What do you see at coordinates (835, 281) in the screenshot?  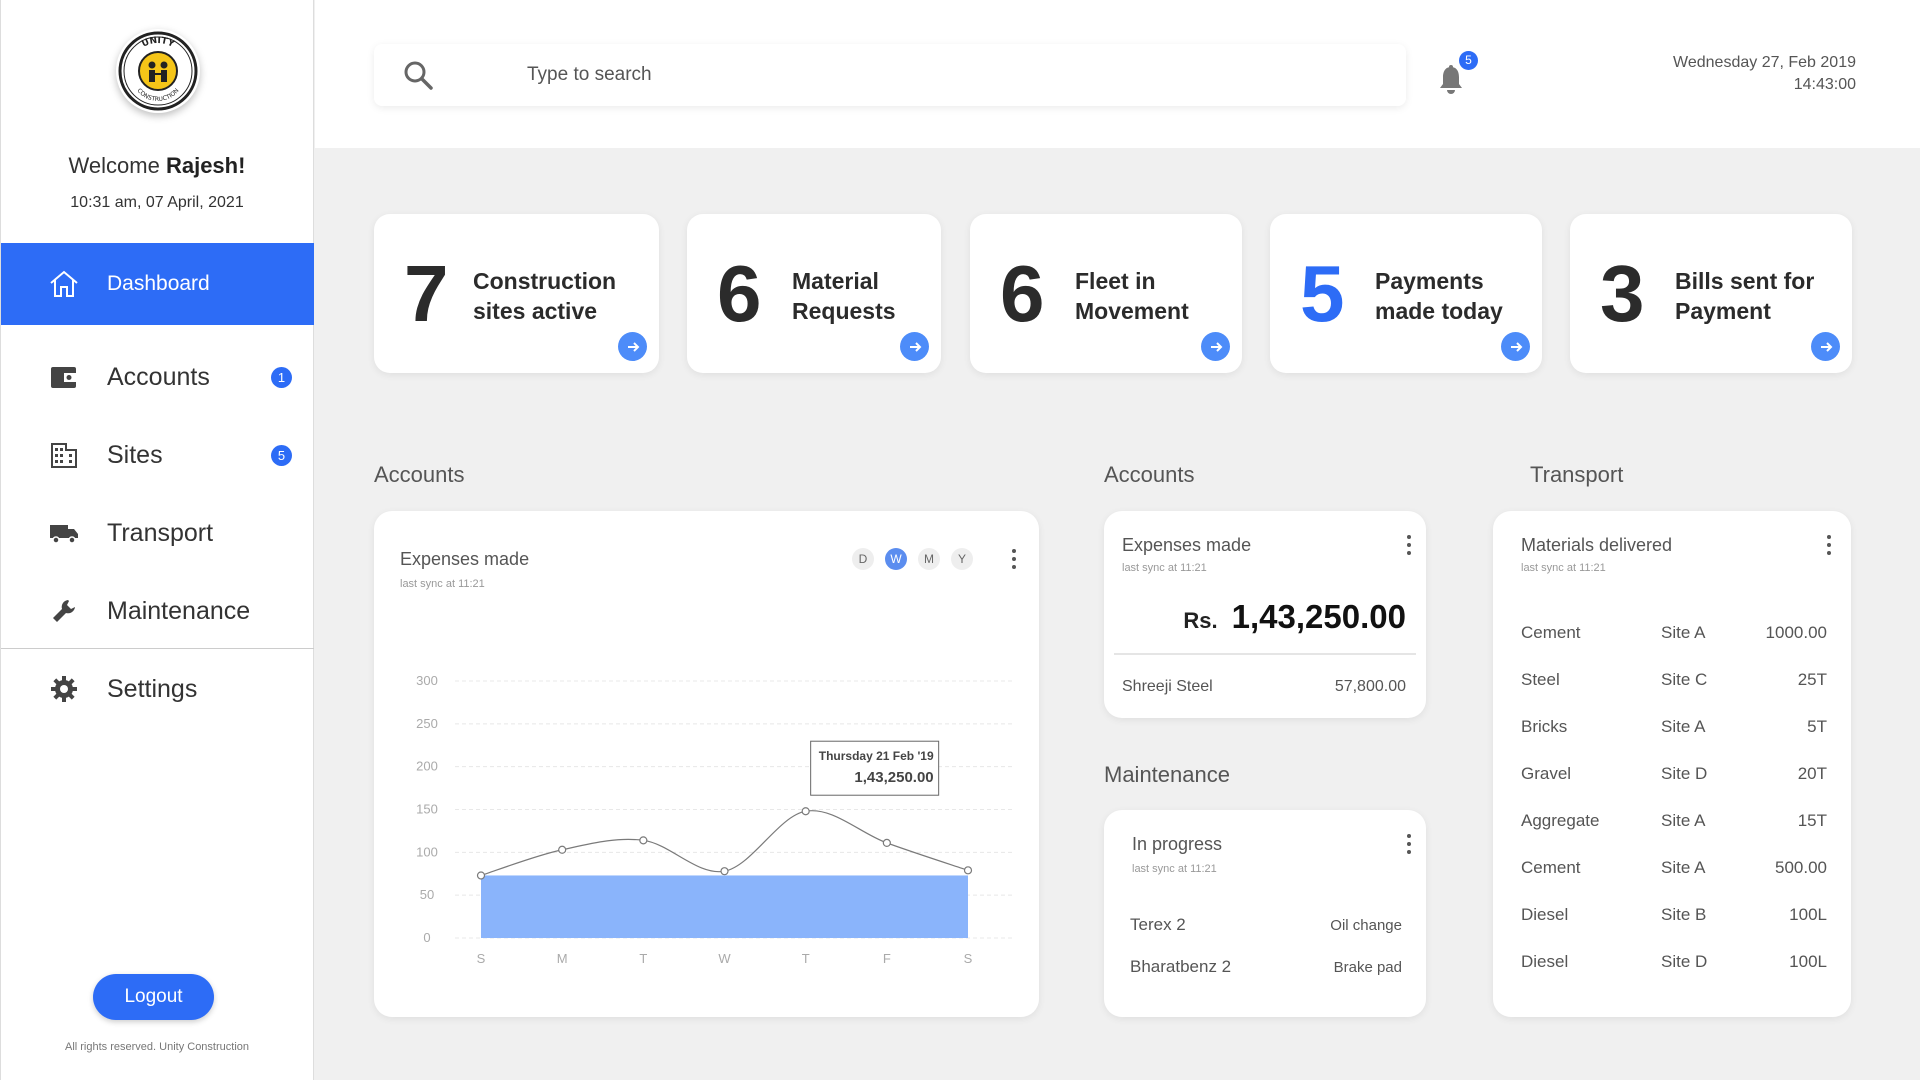 I see `stat-label-line1: Material` at bounding box center [835, 281].